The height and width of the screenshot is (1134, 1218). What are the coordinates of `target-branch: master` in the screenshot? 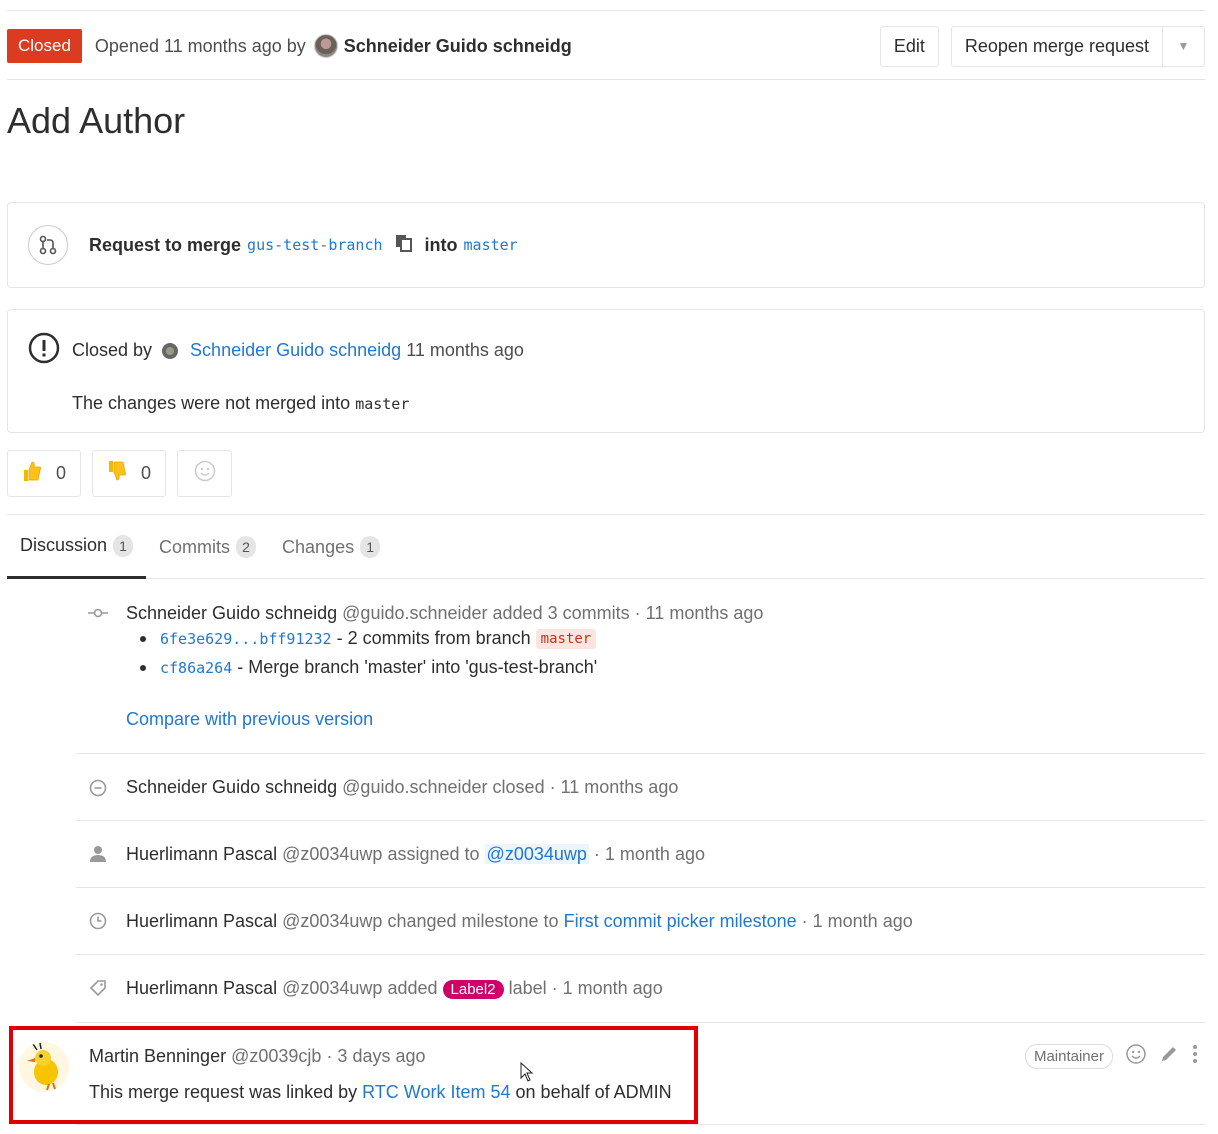 It's located at (491, 245).